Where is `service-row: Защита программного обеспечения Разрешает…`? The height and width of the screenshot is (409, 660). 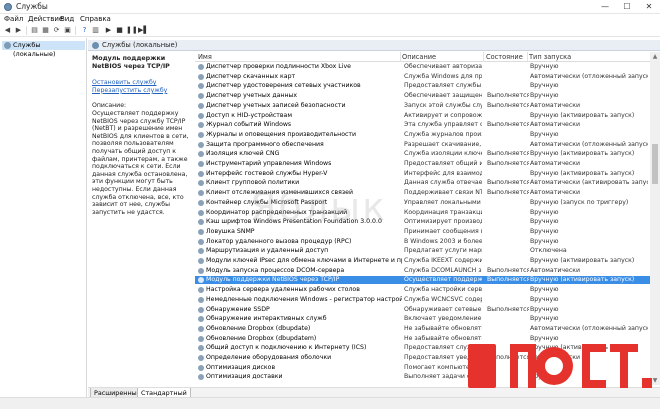
service-row: Защита программного обеспечения Разрешает… is located at coordinates (422, 145).